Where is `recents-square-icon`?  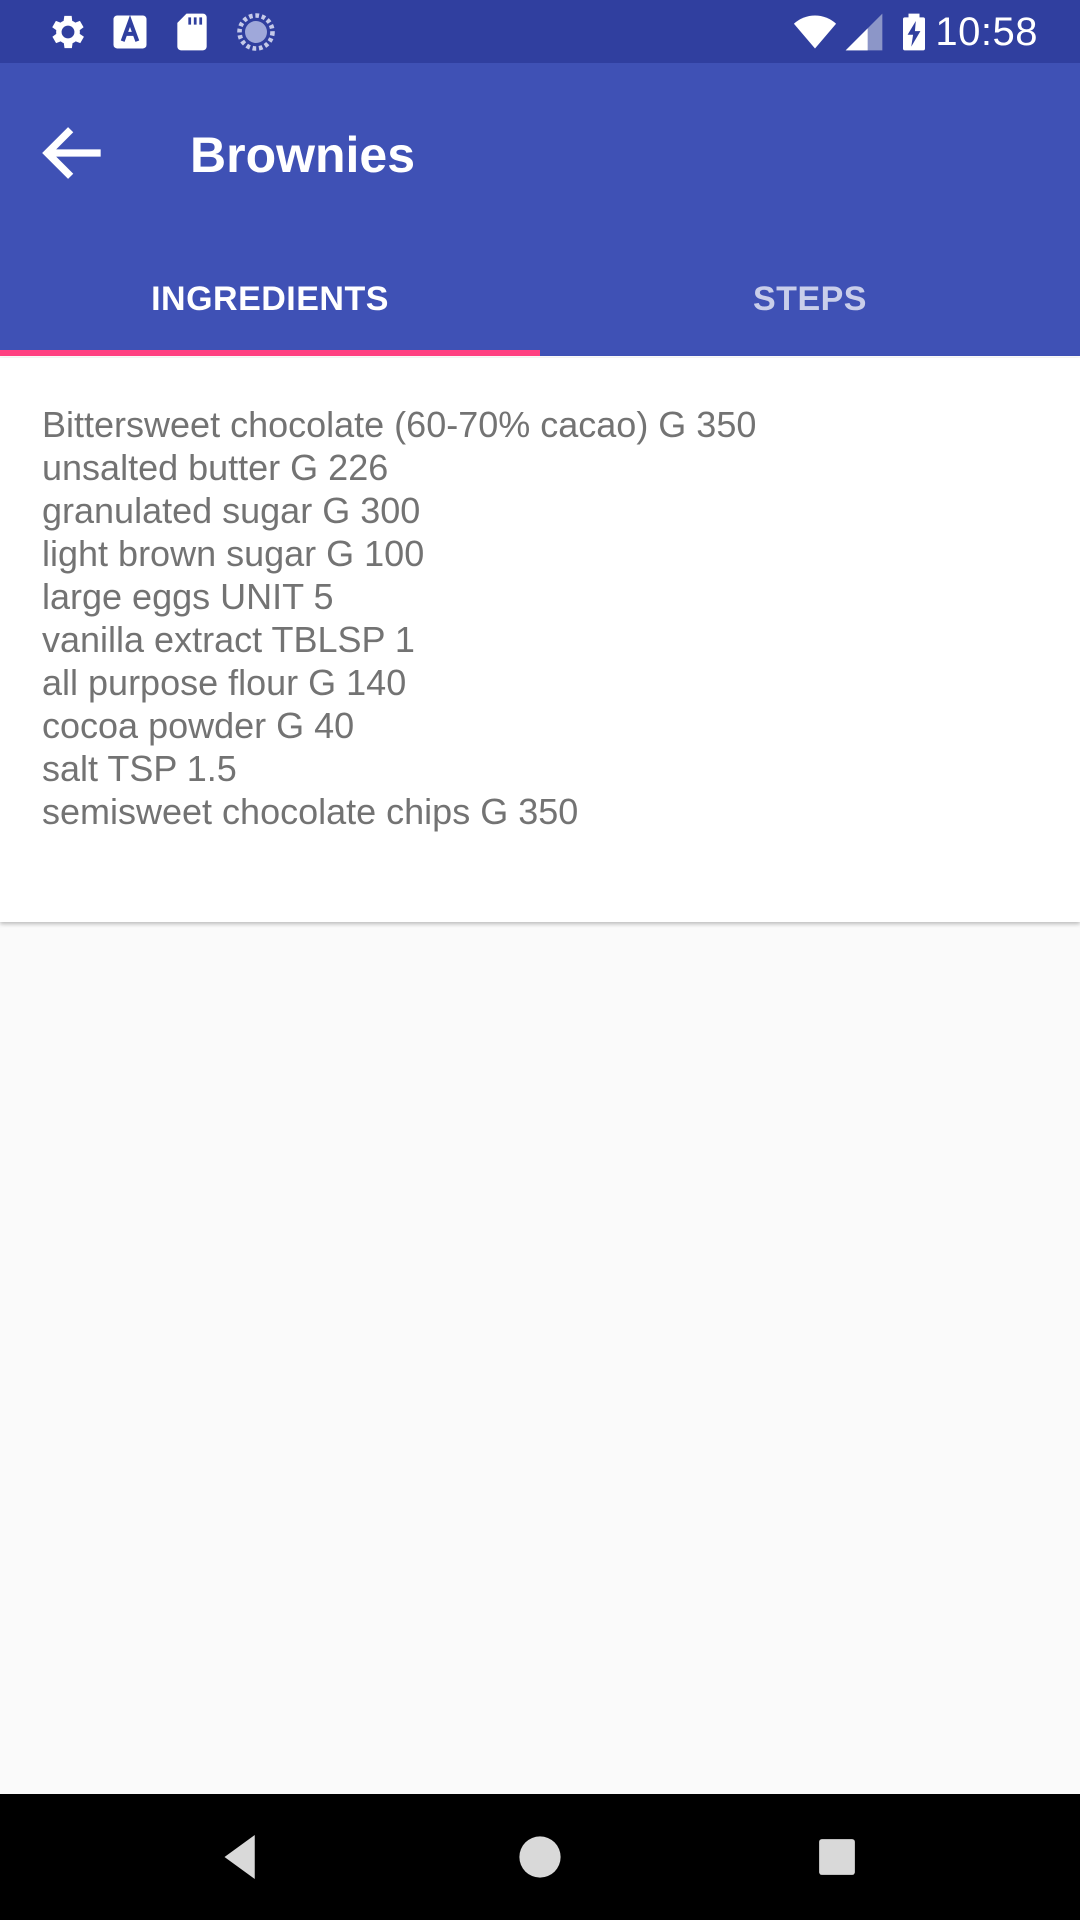 recents-square-icon is located at coordinates (837, 1857).